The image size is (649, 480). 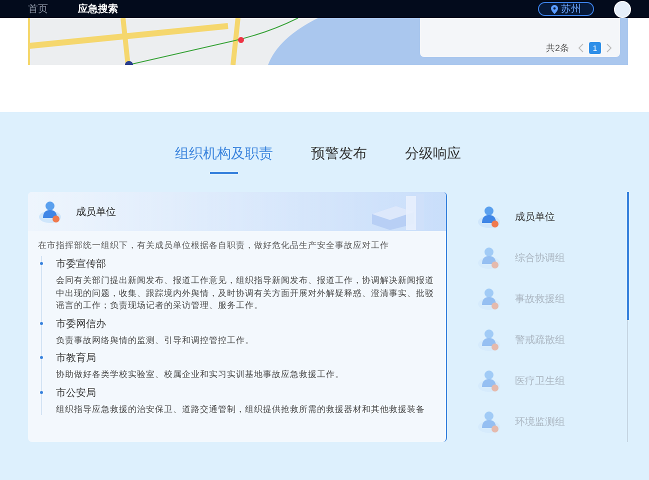 I want to click on unit-duty: 协助做好各类学校实验室、校属企业和实习实训基地事故应急救援工作。, so click(x=200, y=374).